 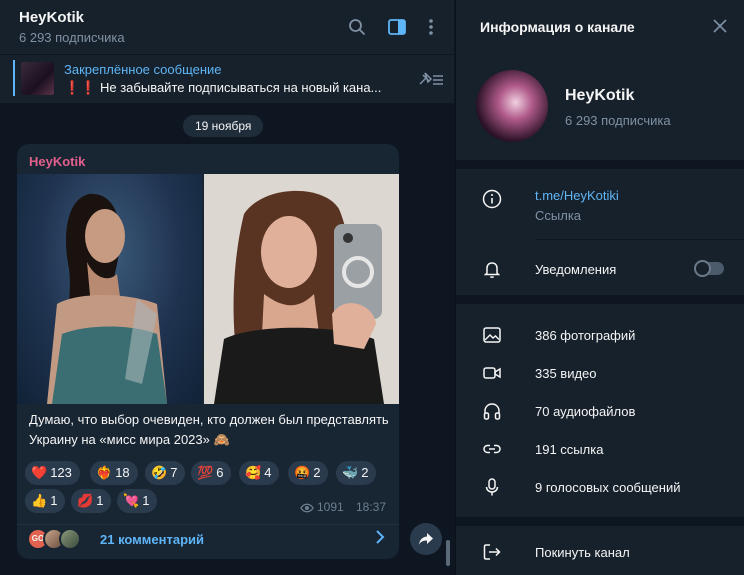 What do you see at coordinates (582, 552) in the screenshot?
I see `leave-channel-button: Покинуть канал` at bounding box center [582, 552].